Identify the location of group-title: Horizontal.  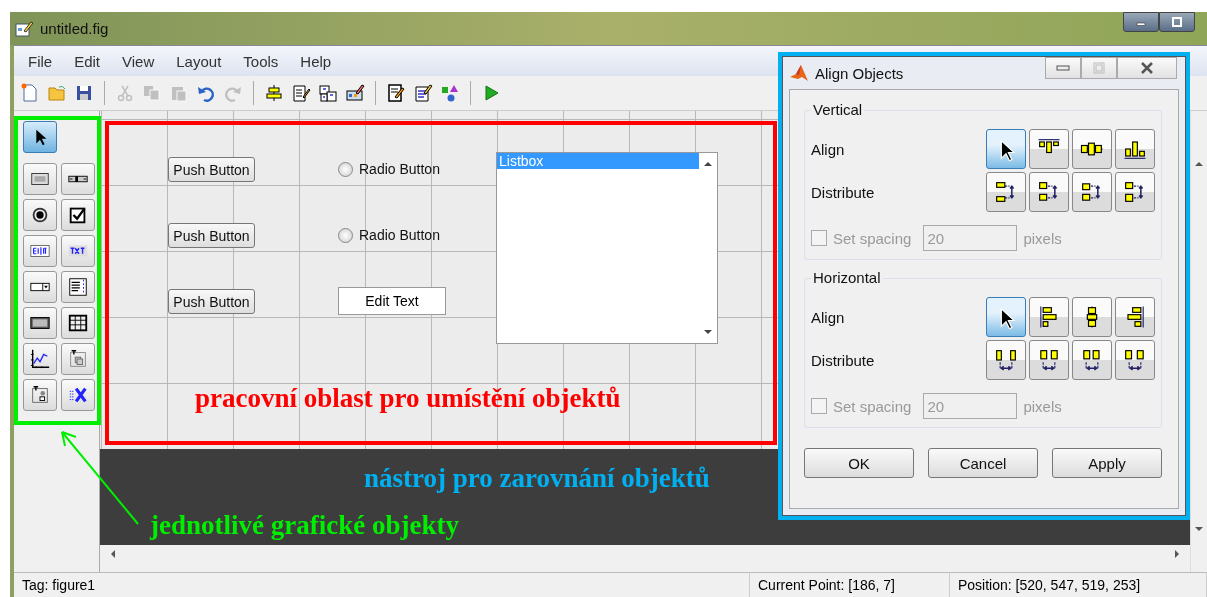
(847, 277).